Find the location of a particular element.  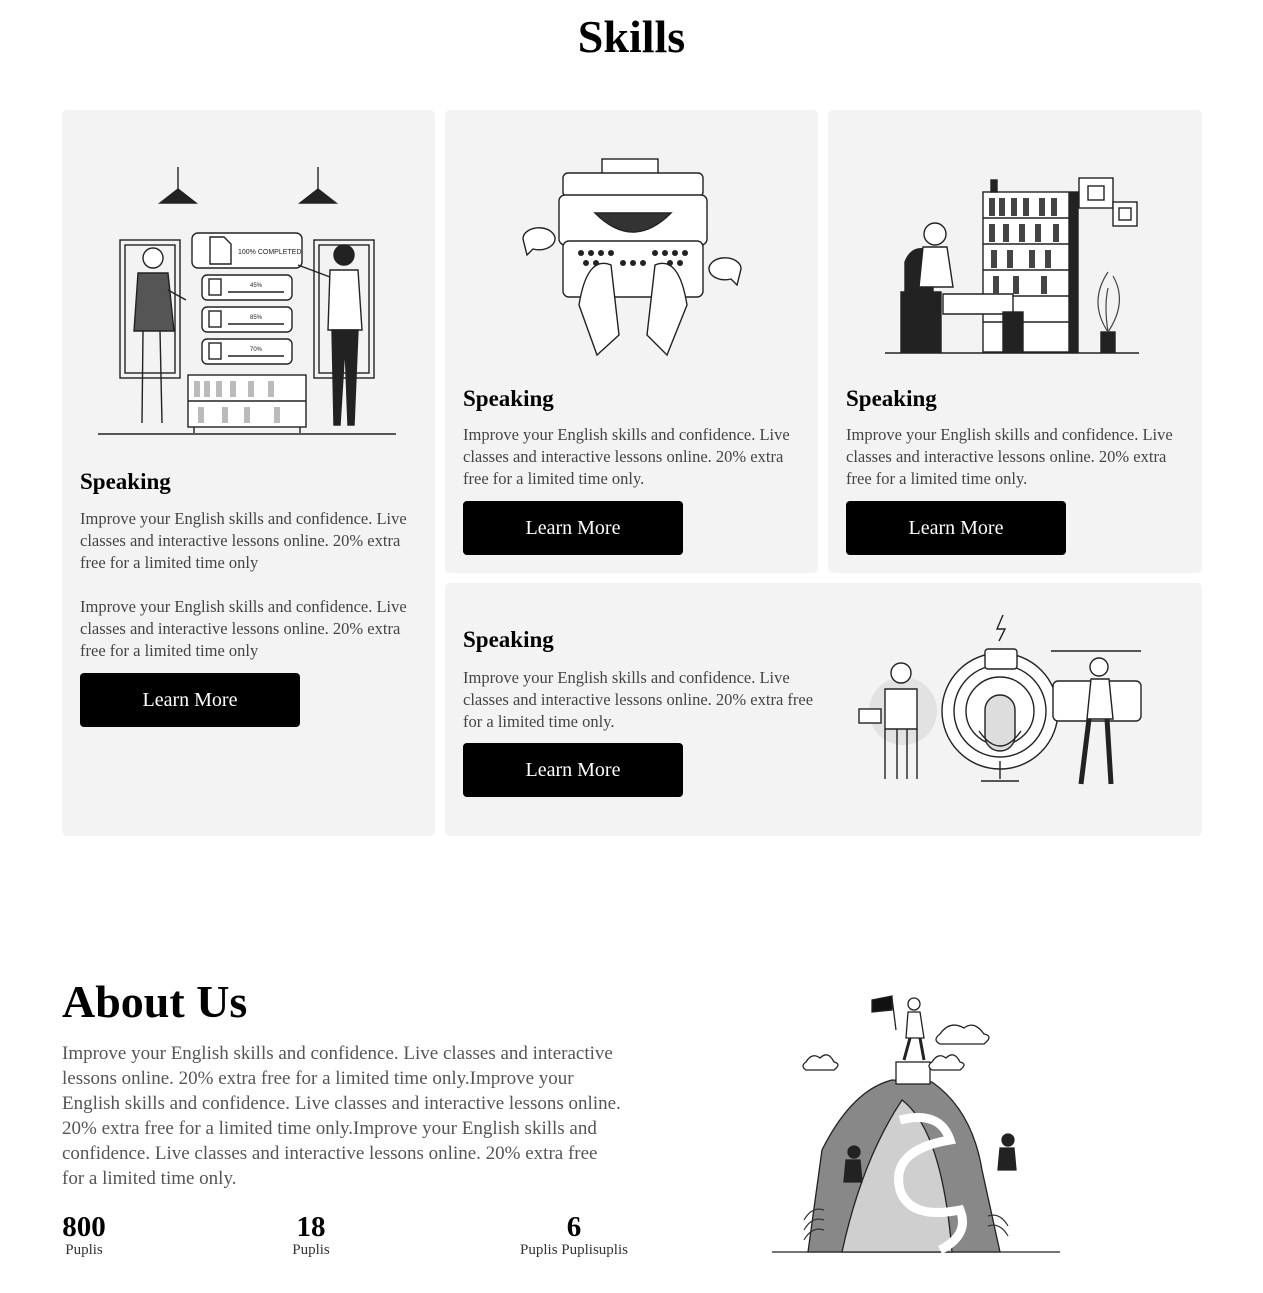

skills-heading: Skills is located at coordinates (631, 36).